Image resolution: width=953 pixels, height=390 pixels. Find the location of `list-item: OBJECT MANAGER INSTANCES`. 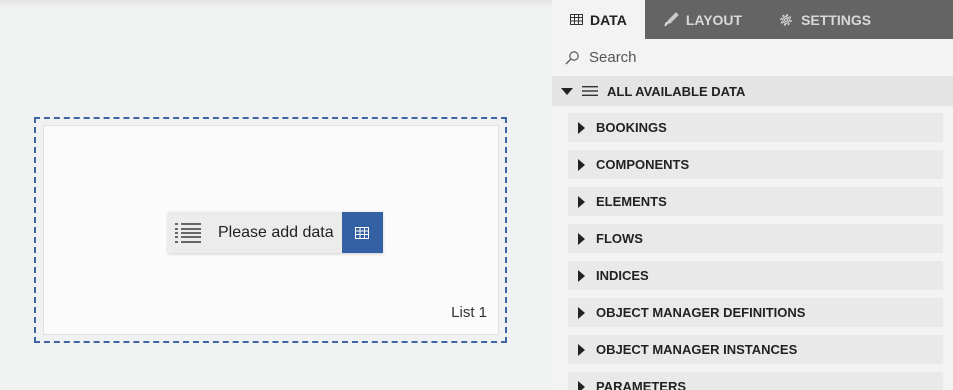

list-item: OBJECT MANAGER INSTANCES is located at coordinates (755, 349).